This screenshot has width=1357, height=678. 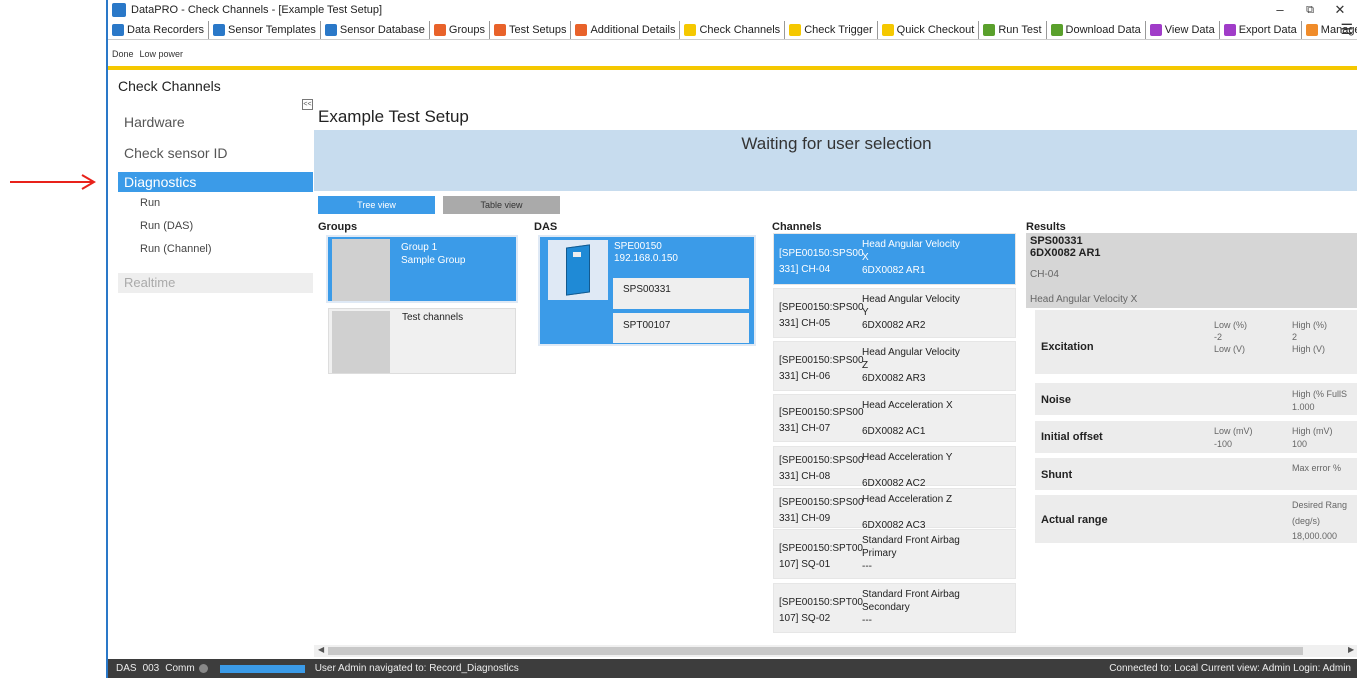 What do you see at coordinates (166, 226) in the screenshot?
I see `nav-run-das: Run (DAS)` at bounding box center [166, 226].